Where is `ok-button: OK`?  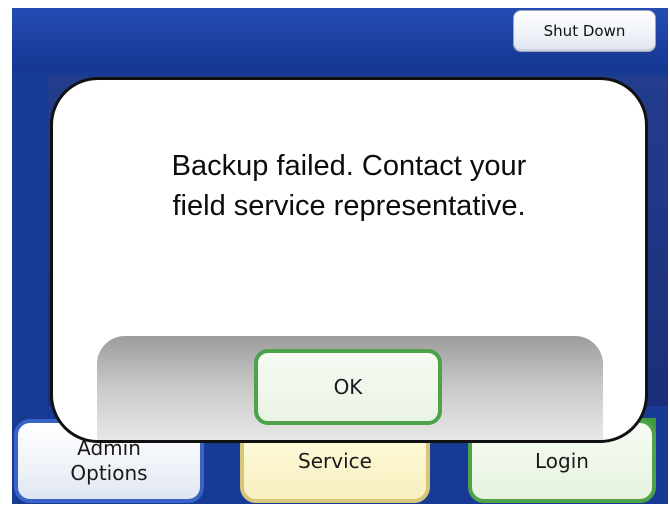
ok-button: OK is located at coordinates (348, 387).